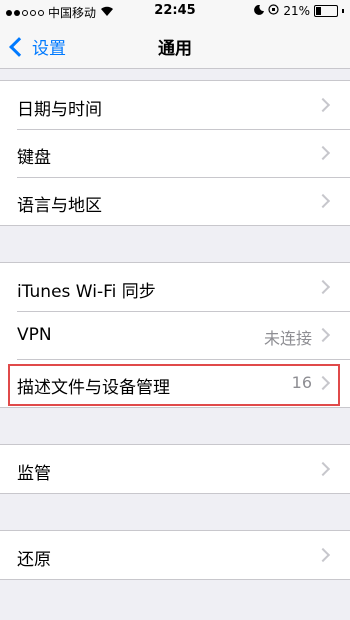 This screenshot has width=350, height=620. What do you see at coordinates (175, 287) in the screenshot?
I see `row-itunes-wifi-sync: iTunes Wi-Fi 同步` at bounding box center [175, 287].